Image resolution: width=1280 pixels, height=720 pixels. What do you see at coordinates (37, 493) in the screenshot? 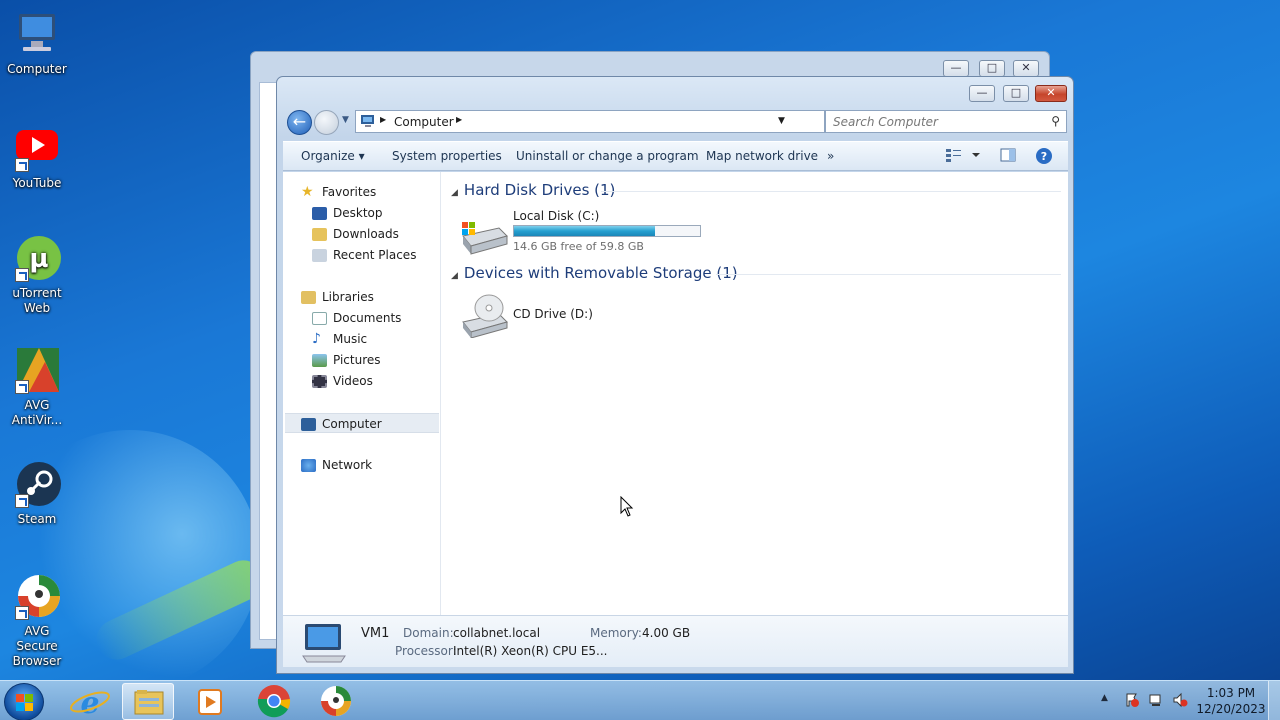
I see `desktop-icon-steam: Steam` at bounding box center [37, 493].